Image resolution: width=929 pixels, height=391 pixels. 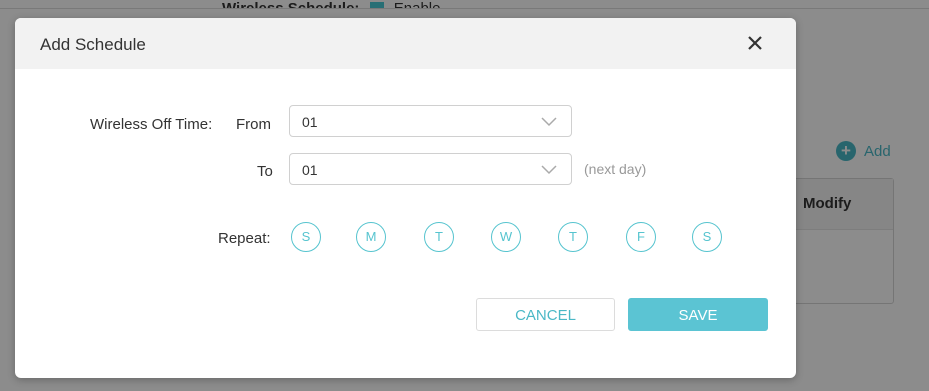 I want to click on wireless-off-time-label: Wireless Off Time:, so click(x=151, y=124).